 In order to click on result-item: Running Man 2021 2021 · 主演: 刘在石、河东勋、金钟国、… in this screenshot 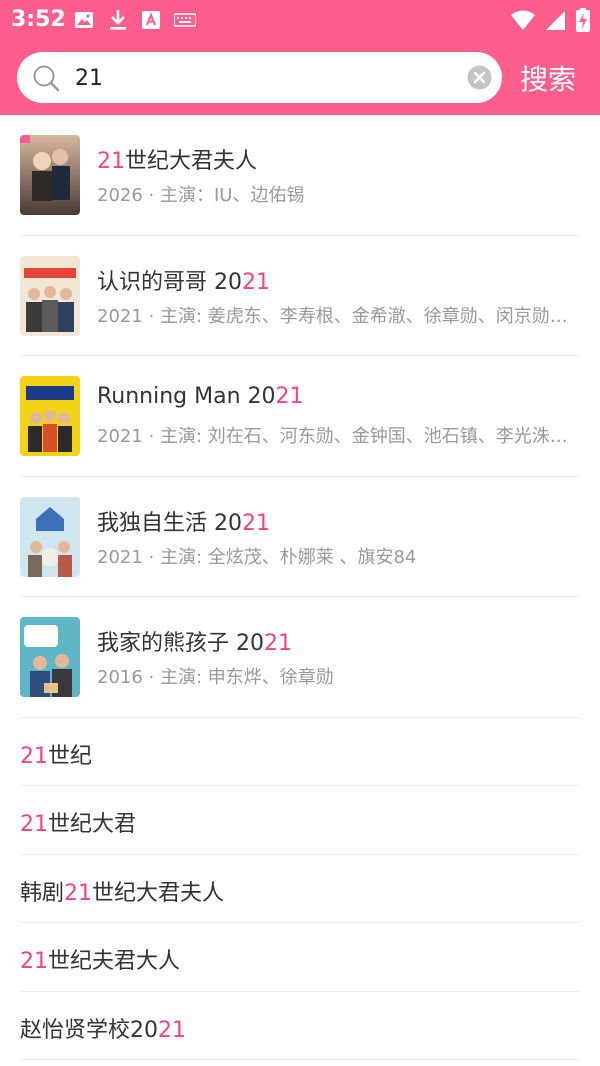, I will do `click(300, 416)`.